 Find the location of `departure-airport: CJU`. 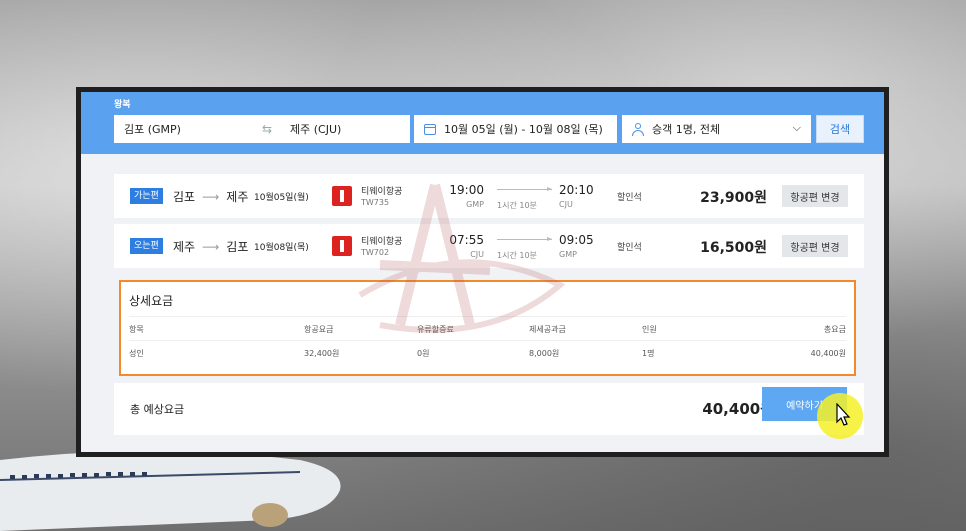

departure-airport: CJU is located at coordinates (477, 254).